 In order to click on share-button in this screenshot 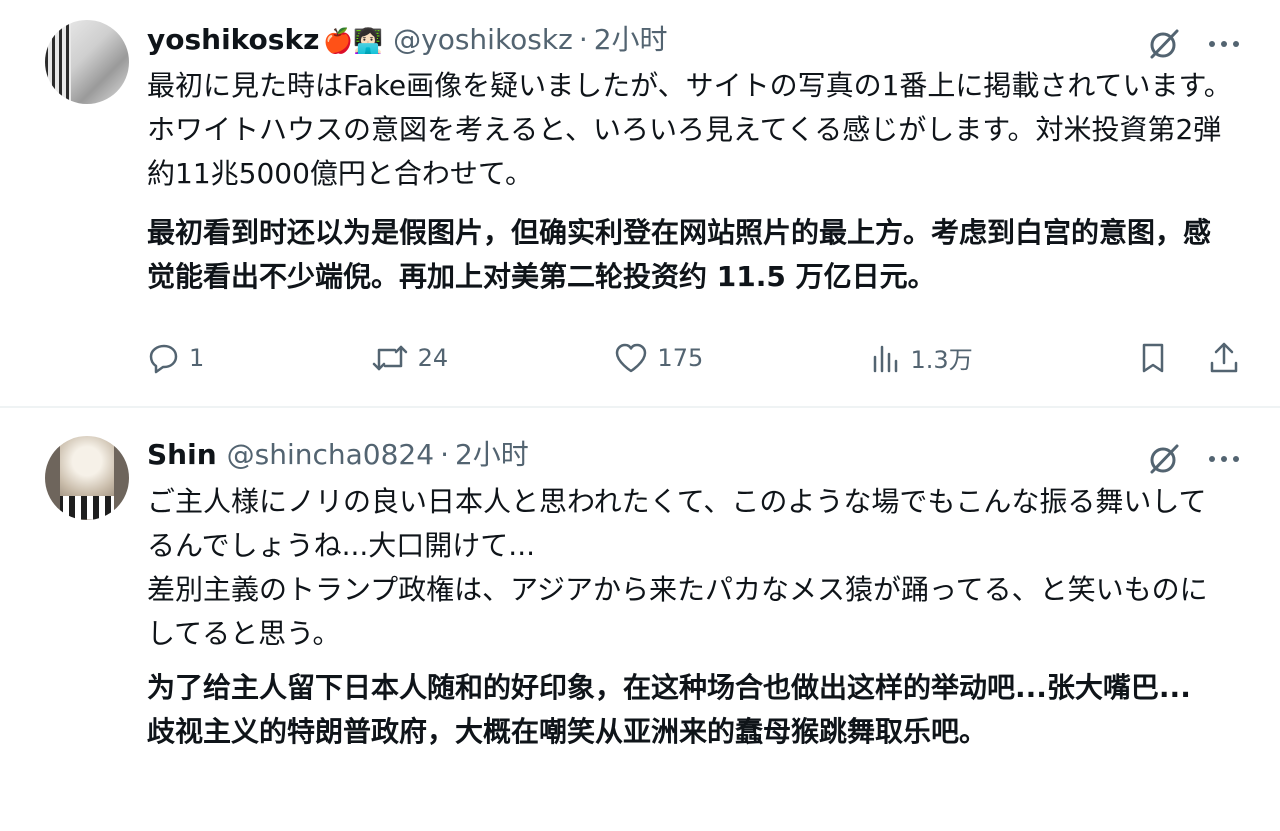, I will do `click(1224, 358)`.